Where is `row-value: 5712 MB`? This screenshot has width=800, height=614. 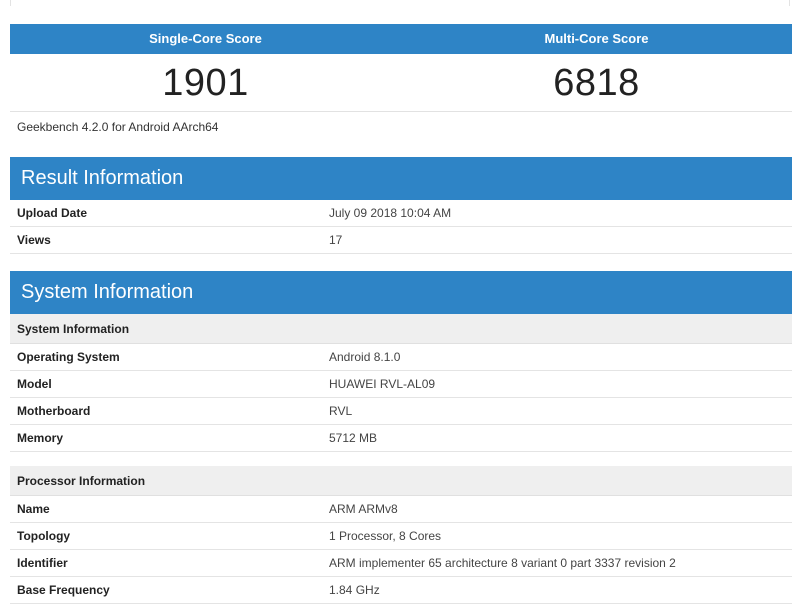
row-value: 5712 MB is located at coordinates (353, 438).